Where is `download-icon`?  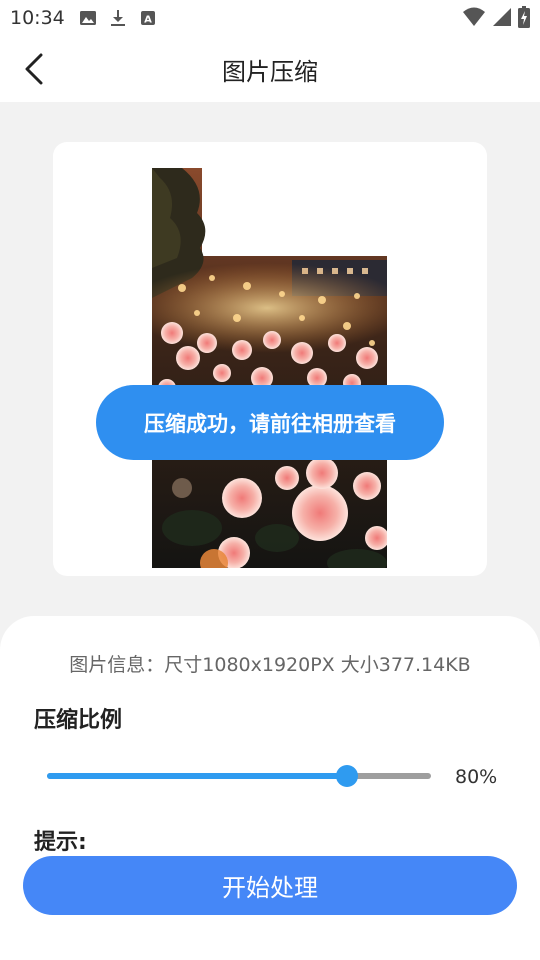
download-icon is located at coordinates (117, 18).